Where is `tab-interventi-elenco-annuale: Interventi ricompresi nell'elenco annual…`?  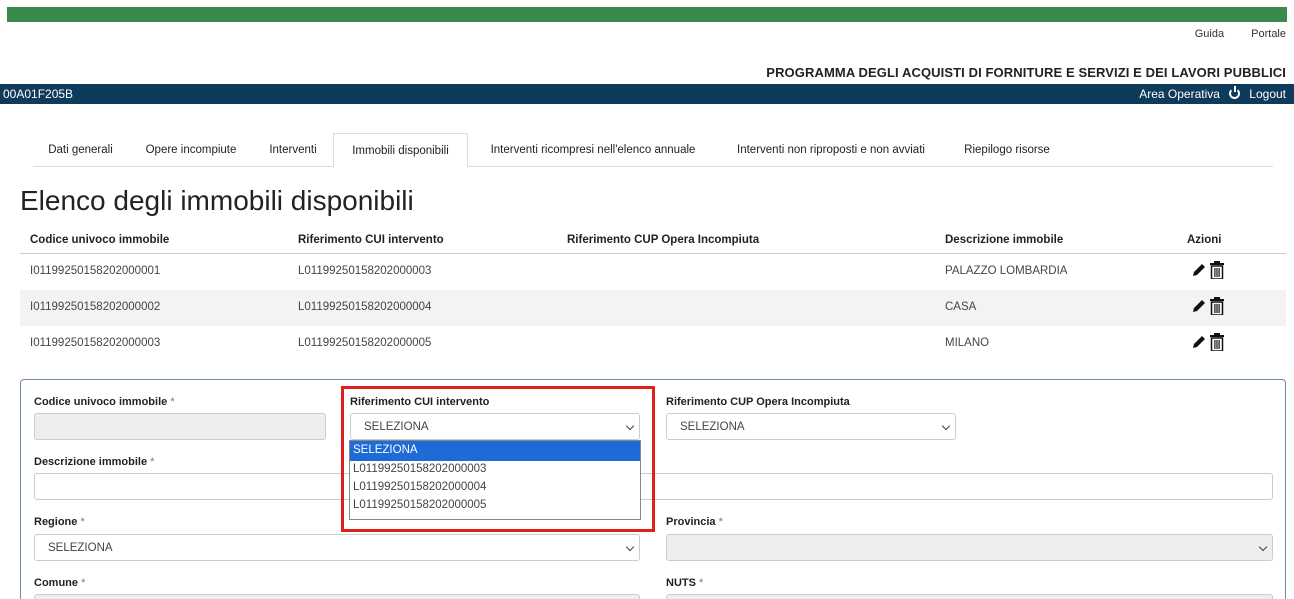
tab-interventi-elenco-annuale: Interventi ricompresi nell'elenco annual… is located at coordinates (593, 150).